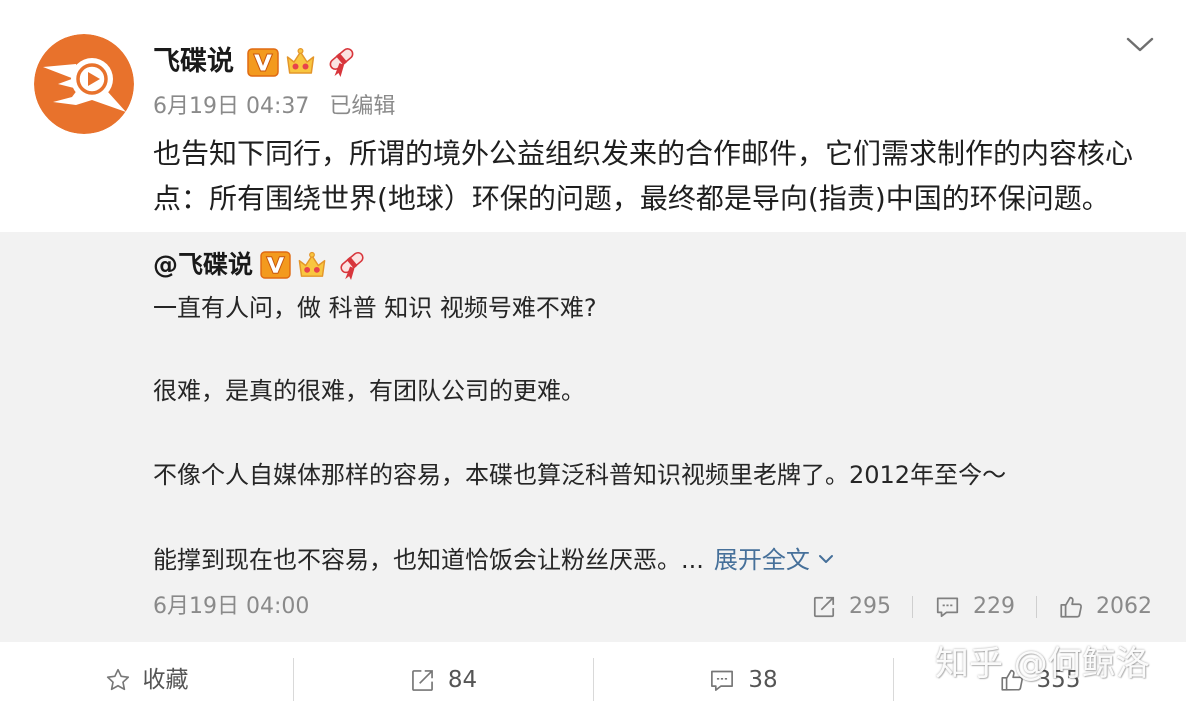  What do you see at coordinates (994, 606) in the screenshot?
I see `comment-count: 229` at bounding box center [994, 606].